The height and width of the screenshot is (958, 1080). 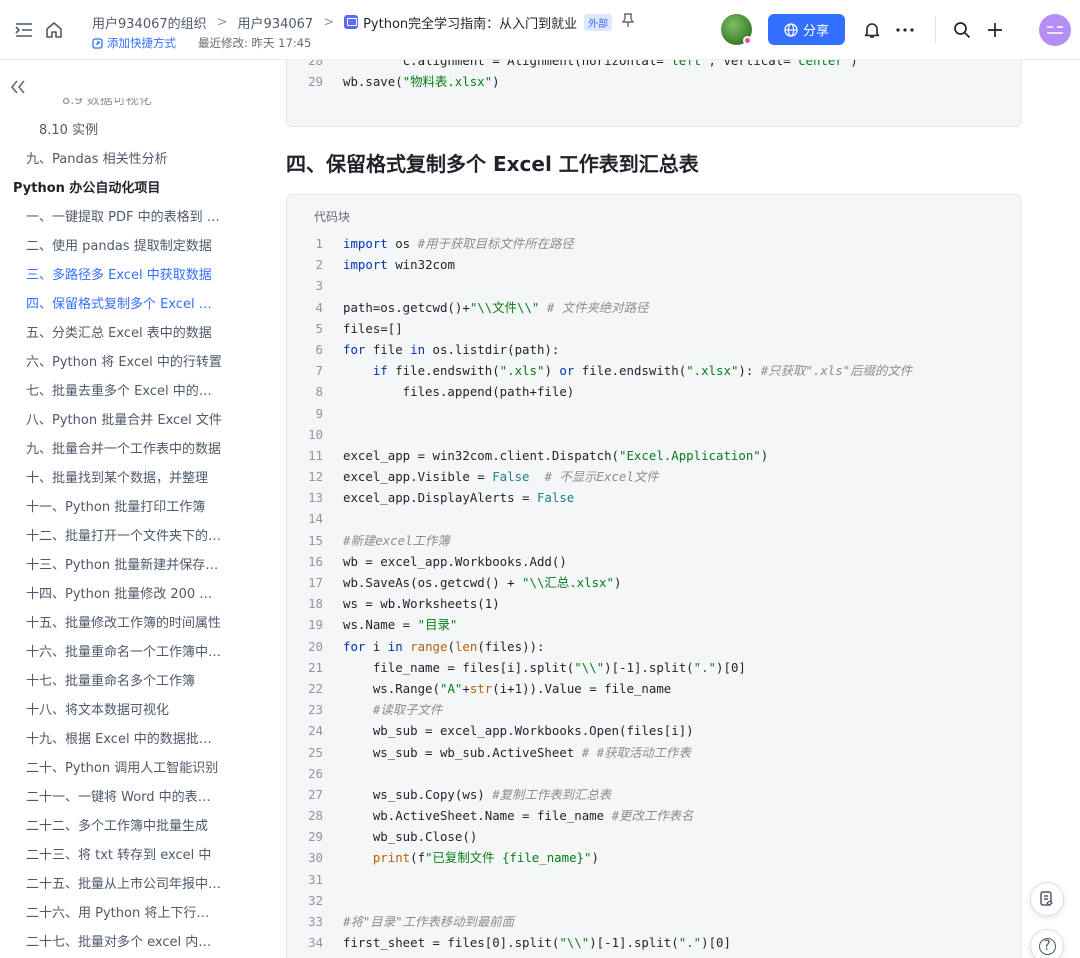 What do you see at coordinates (129, 623) in the screenshot?
I see `toc-item: 十五、批量修改工作簿的时间属性` at bounding box center [129, 623].